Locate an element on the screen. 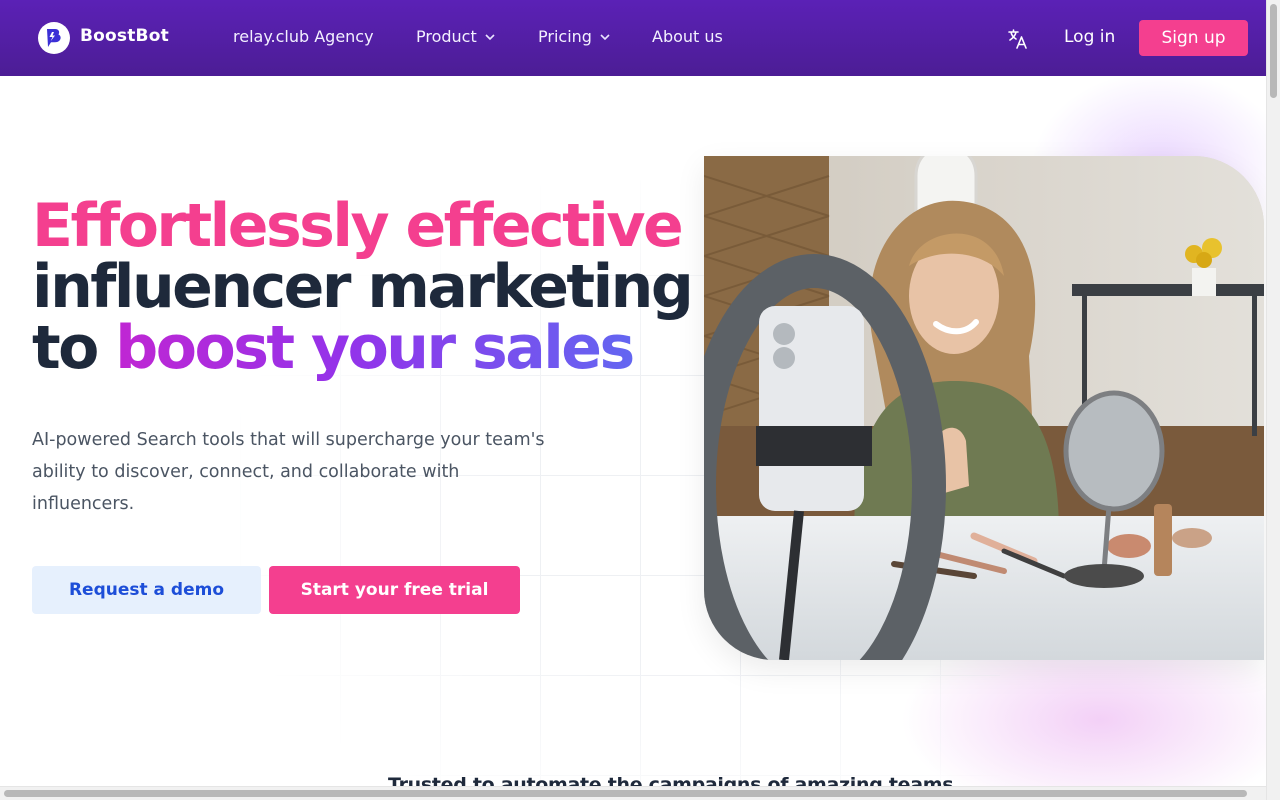 The width and height of the screenshot is (1280, 800). brand-name: BoostBot is located at coordinates (124, 36).